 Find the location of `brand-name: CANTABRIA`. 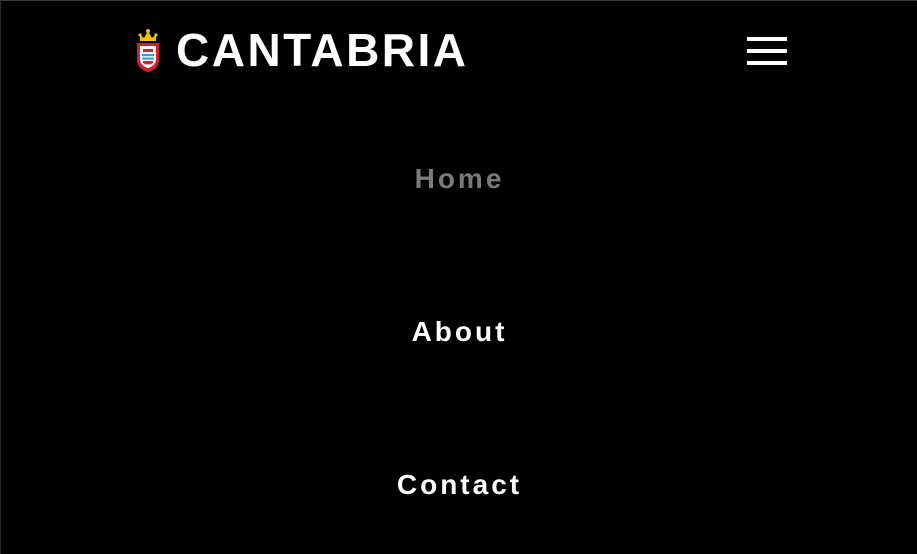

brand-name: CANTABRIA is located at coordinates (322, 50).